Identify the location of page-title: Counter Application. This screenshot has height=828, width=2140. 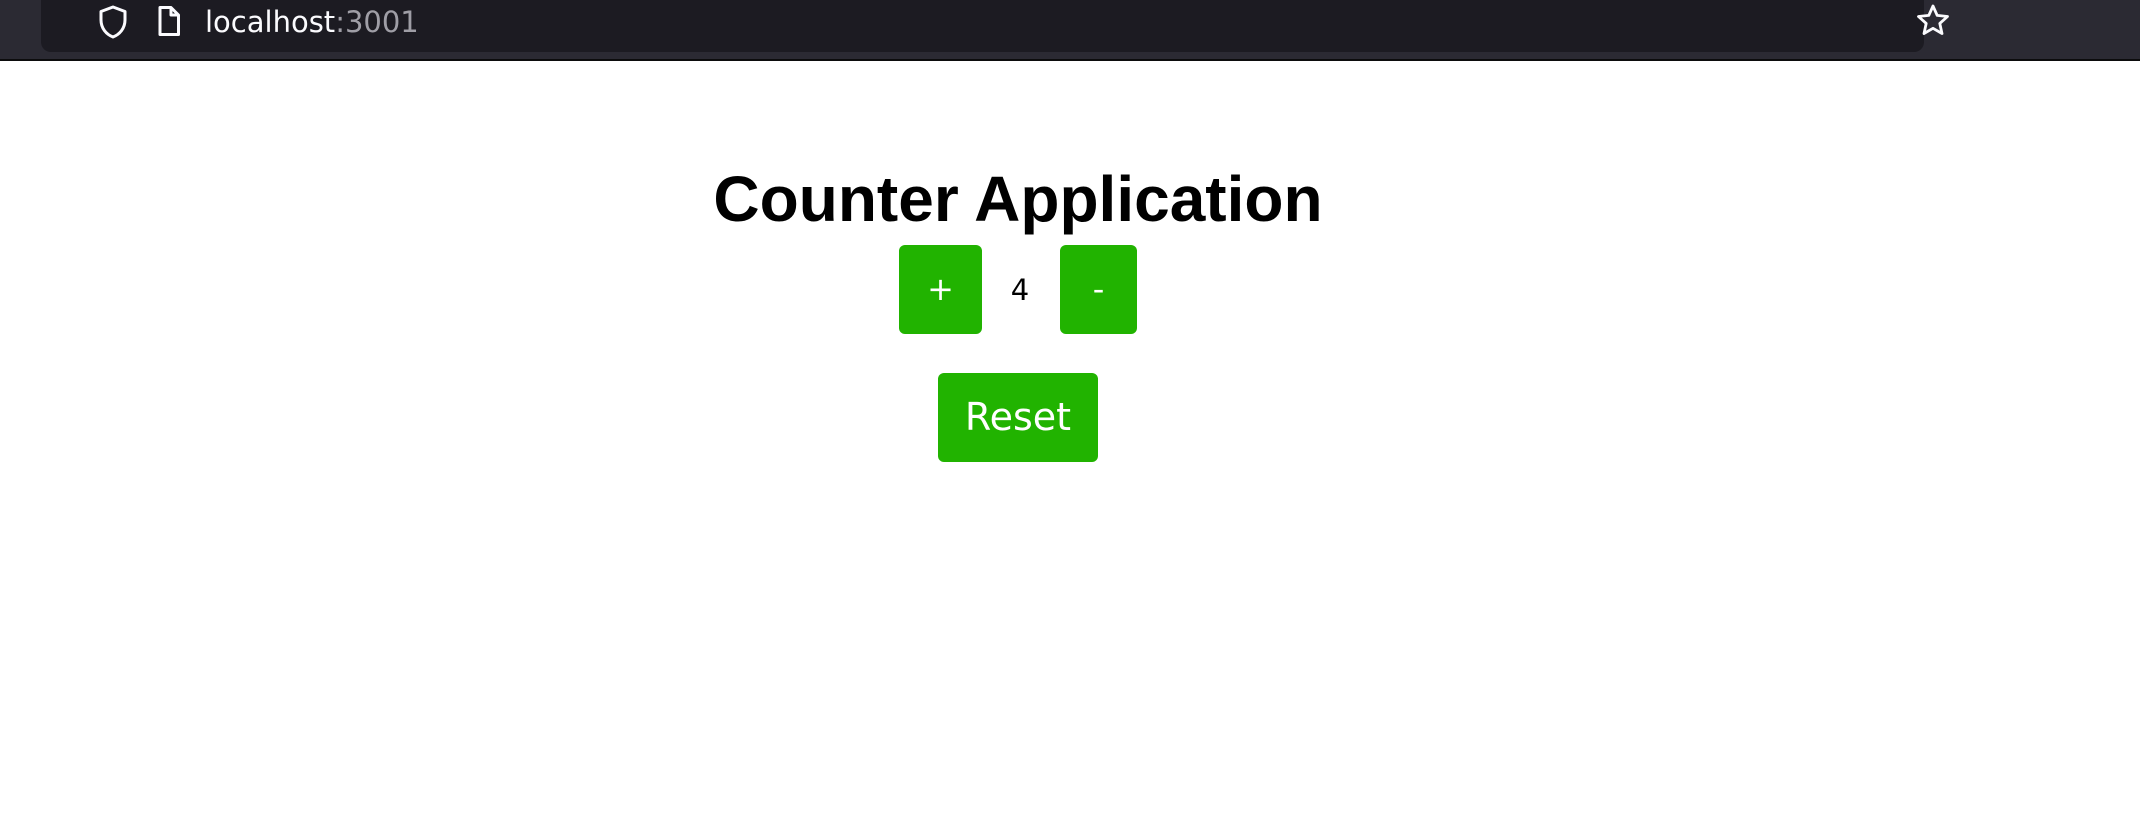
(1018, 199).